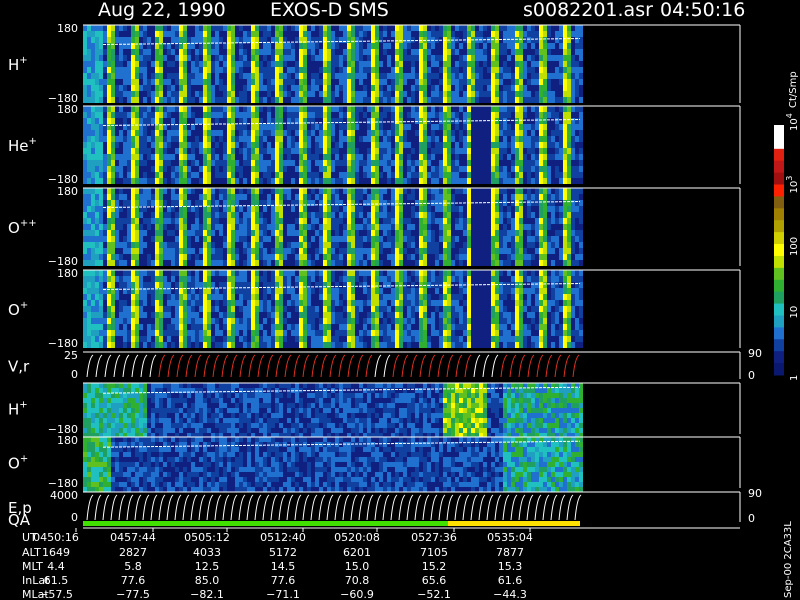  Describe the element at coordinates (283, 552) in the screenshot. I see `time-cell: 5172` at that location.